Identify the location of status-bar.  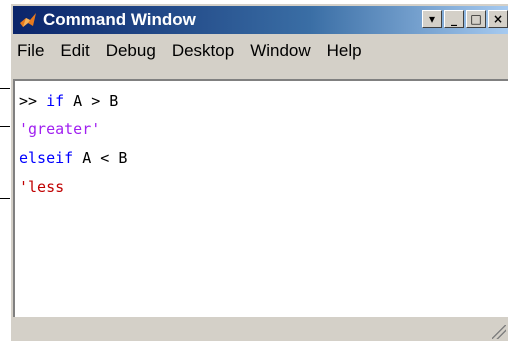
(260, 329).